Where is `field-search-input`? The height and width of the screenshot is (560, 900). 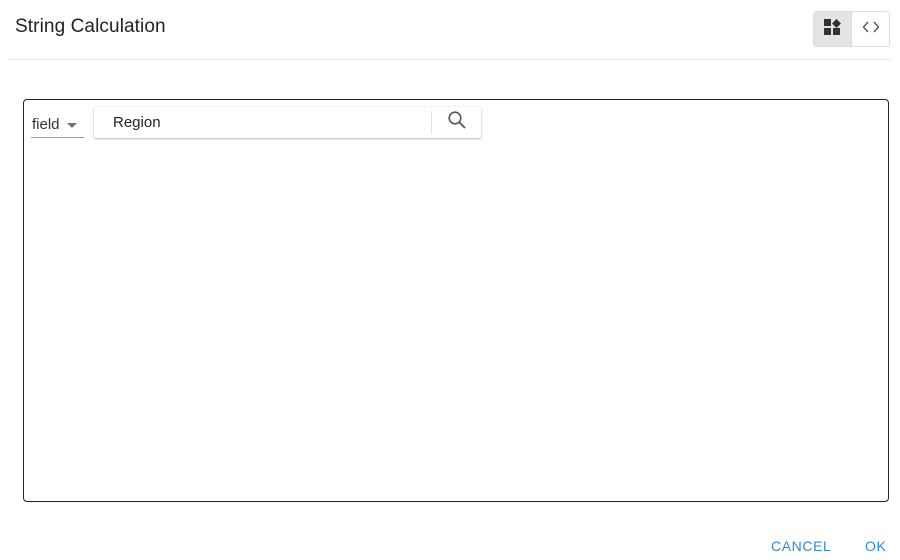
field-search-input is located at coordinates (262, 122).